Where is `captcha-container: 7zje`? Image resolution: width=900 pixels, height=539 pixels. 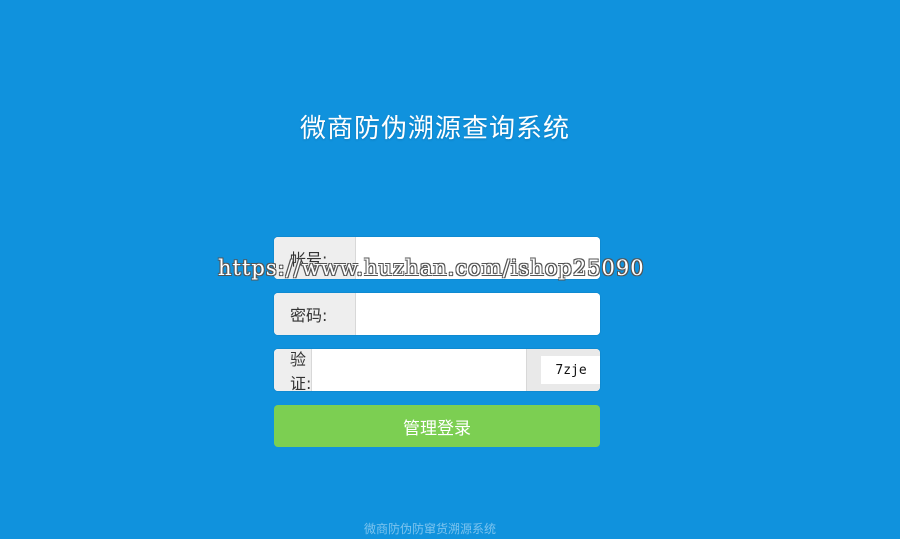 captcha-container: 7zje is located at coordinates (563, 370).